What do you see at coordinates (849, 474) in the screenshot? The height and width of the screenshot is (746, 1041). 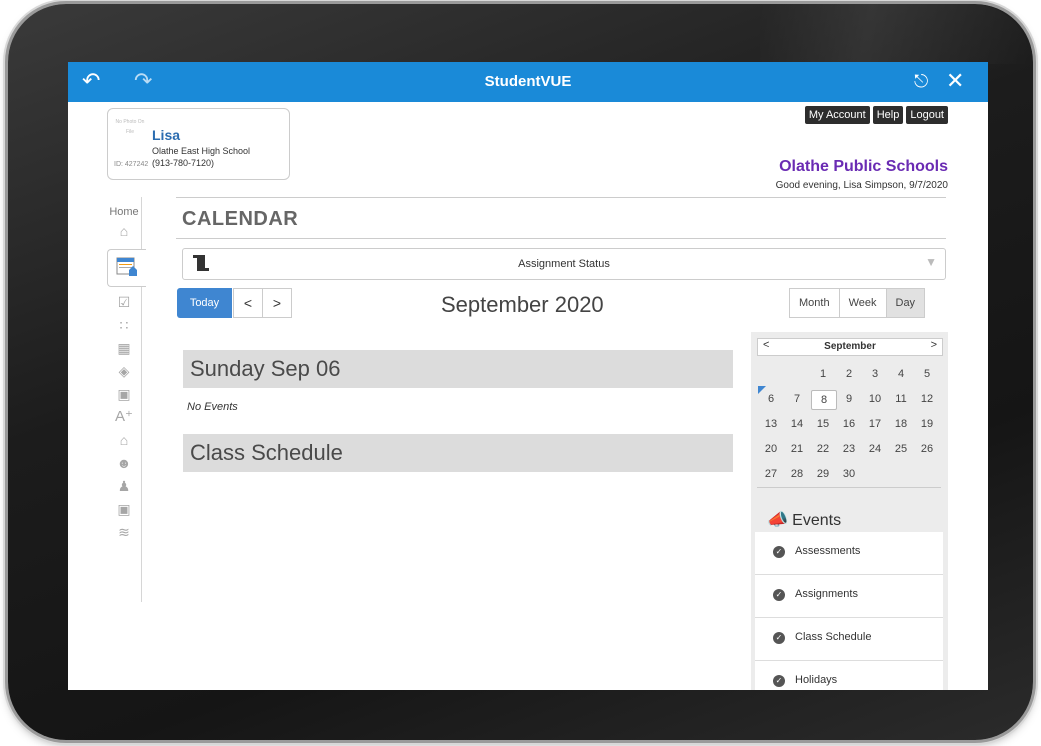 I see `mini-calendar-day: 30` at bounding box center [849, 474].